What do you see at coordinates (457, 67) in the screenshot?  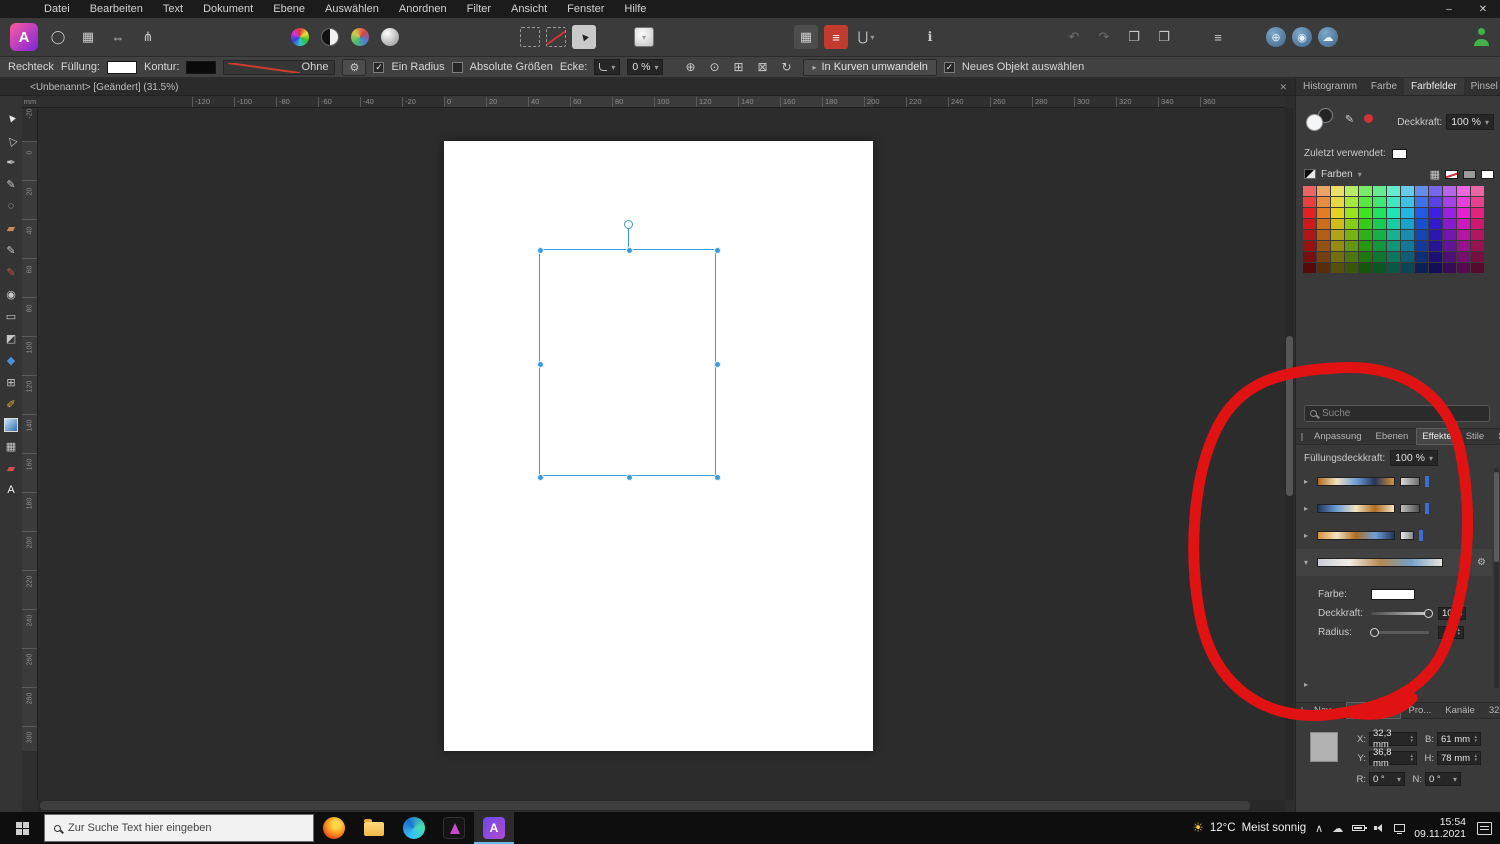 I see `absolute-sizes-checkbox` at bounding box center [457, 67].